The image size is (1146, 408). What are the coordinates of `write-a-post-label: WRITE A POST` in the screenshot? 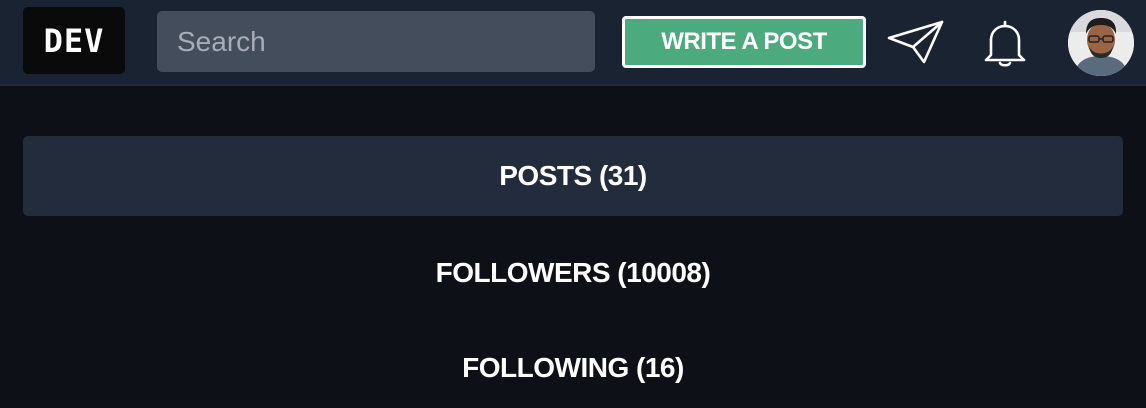 It's located at (744, 41).